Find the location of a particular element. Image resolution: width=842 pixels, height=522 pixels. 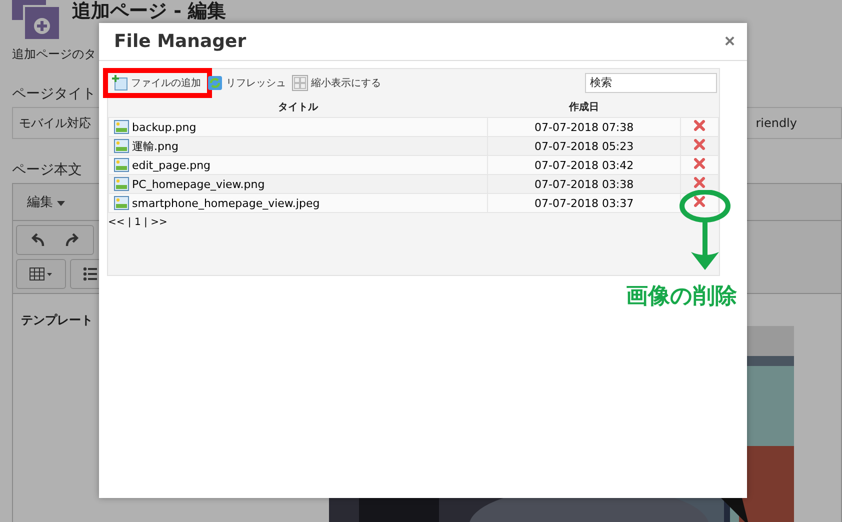

dialog-title: File Manager is located at coordinates (180, 41).